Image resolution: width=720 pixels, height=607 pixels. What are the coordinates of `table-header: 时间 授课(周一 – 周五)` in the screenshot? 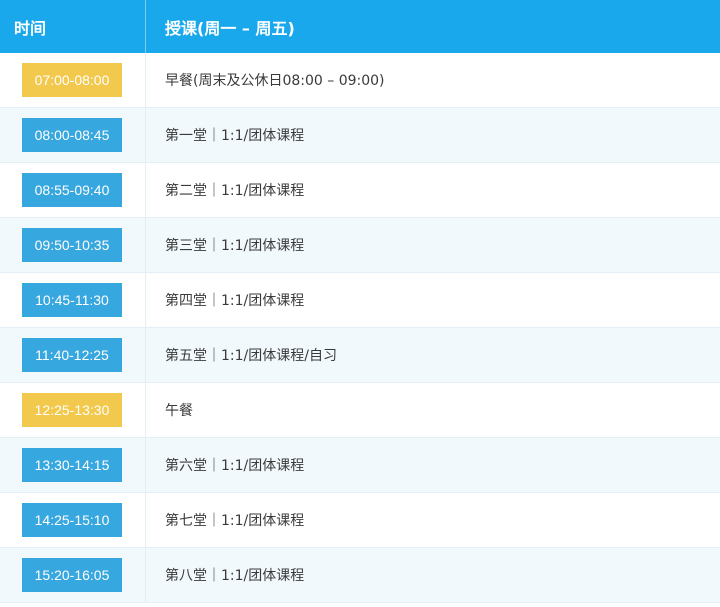 It's located at (360, 26).